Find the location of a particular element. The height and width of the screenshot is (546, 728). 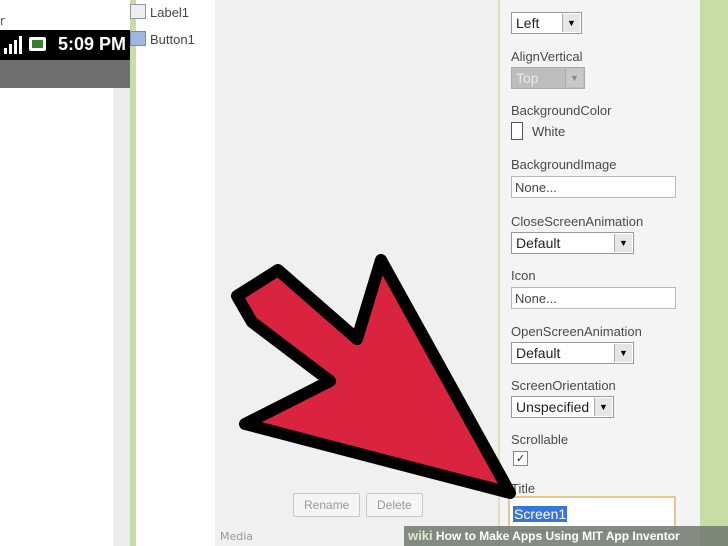

banner-title: How to Make Apps Using MIT App Inventor is located at coordinates (557, 536).